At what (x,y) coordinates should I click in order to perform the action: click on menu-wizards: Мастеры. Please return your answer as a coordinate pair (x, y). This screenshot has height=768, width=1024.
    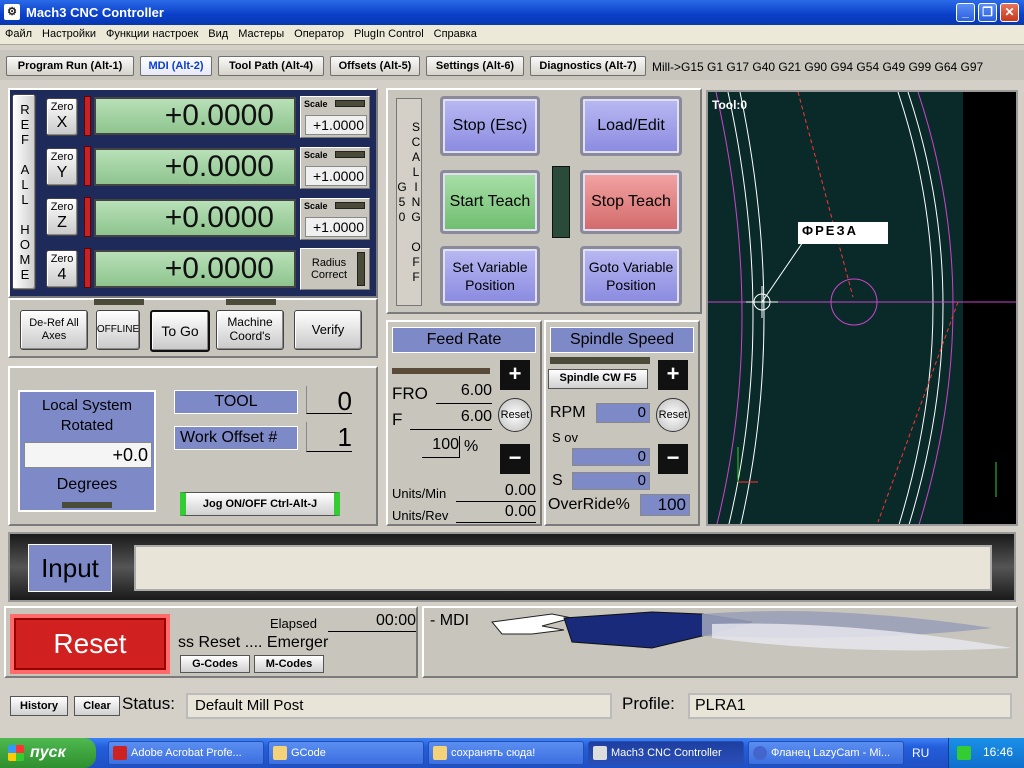
    Looking at the image, I should click on (261, 34).